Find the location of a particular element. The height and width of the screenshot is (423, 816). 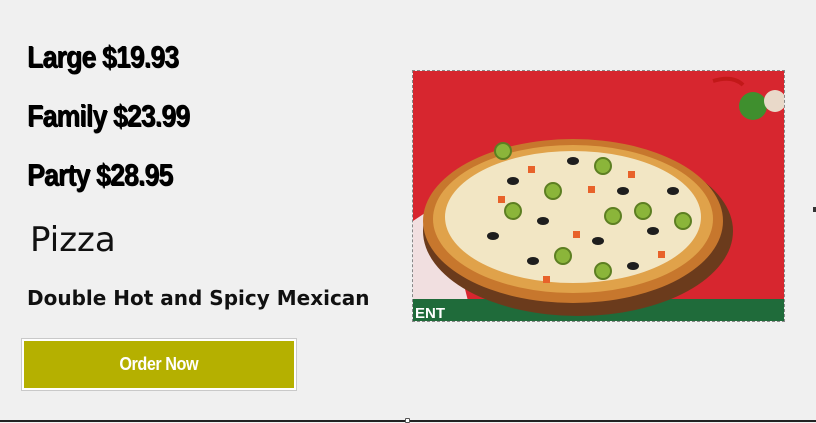

product-title: Pizza is located at coordinates (73, 240).